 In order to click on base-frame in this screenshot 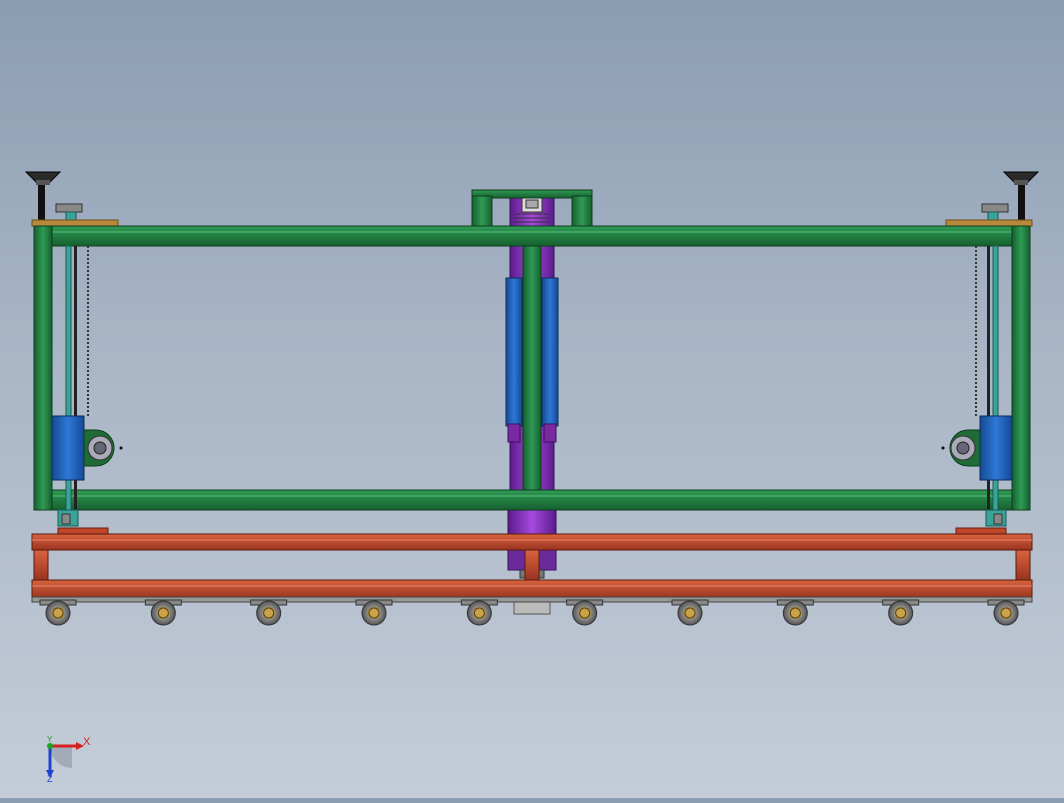, I will do `click(532, 568)`.